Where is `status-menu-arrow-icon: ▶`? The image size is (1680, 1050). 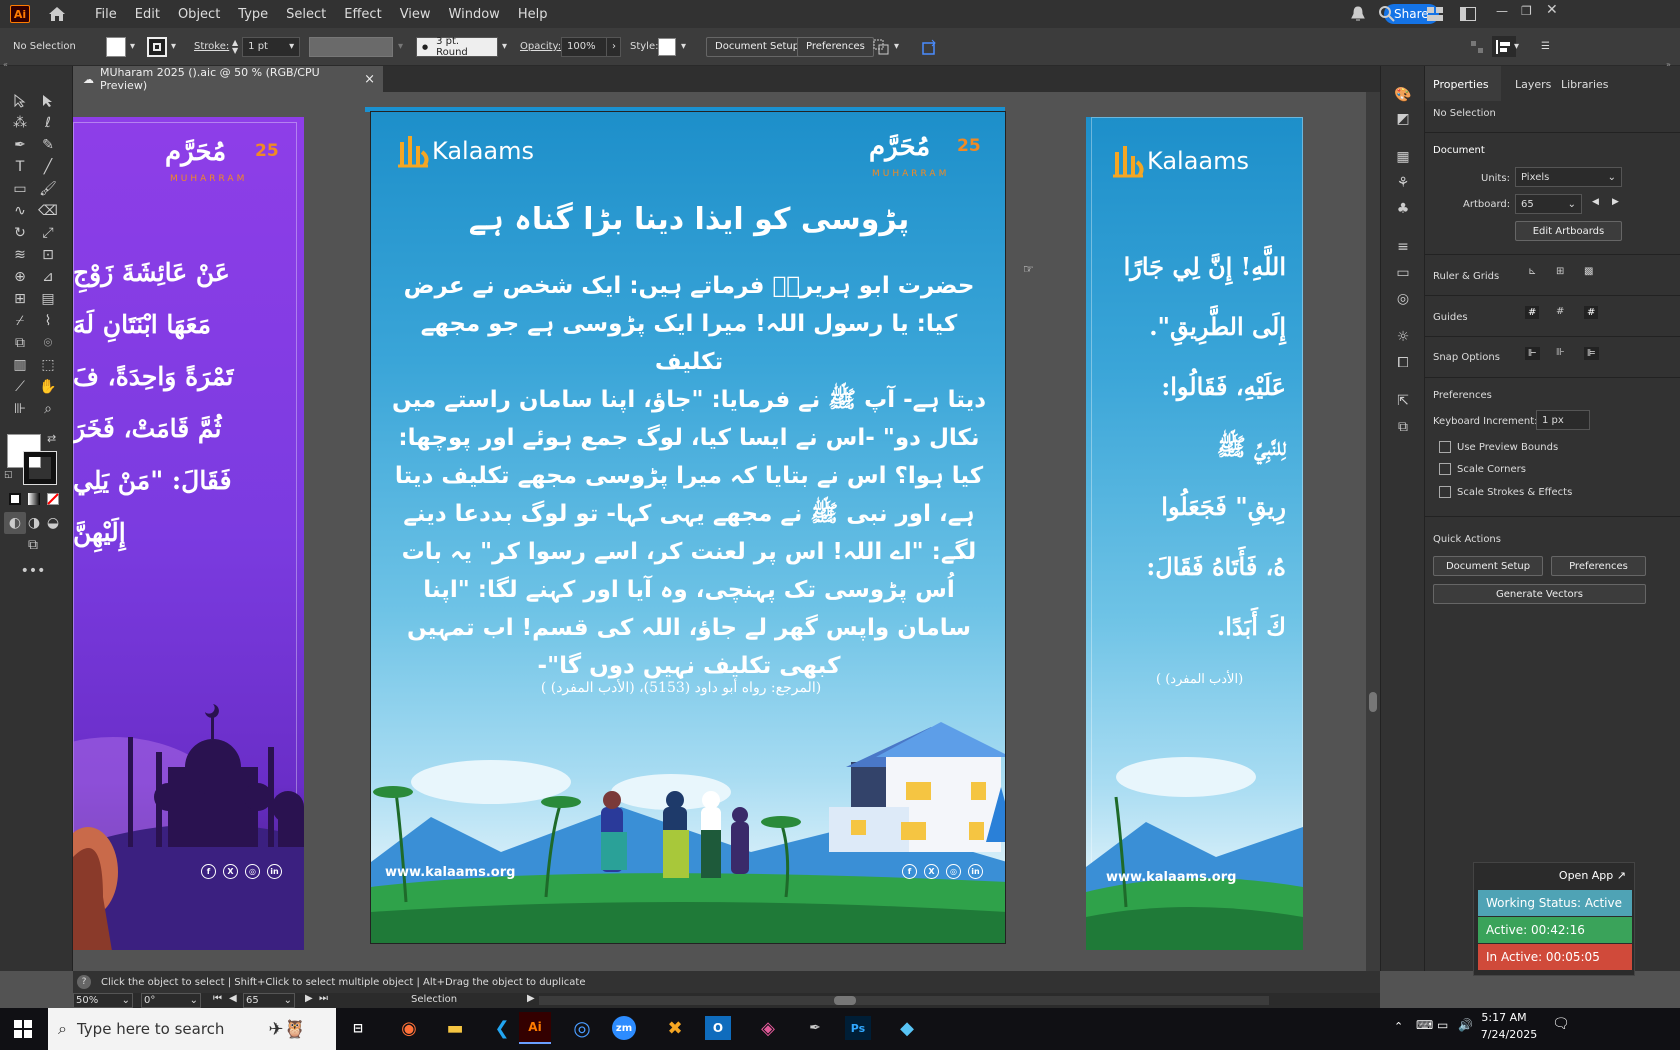 status-menu-arrow-icon: ▶ is located at coordinates (531, 998).